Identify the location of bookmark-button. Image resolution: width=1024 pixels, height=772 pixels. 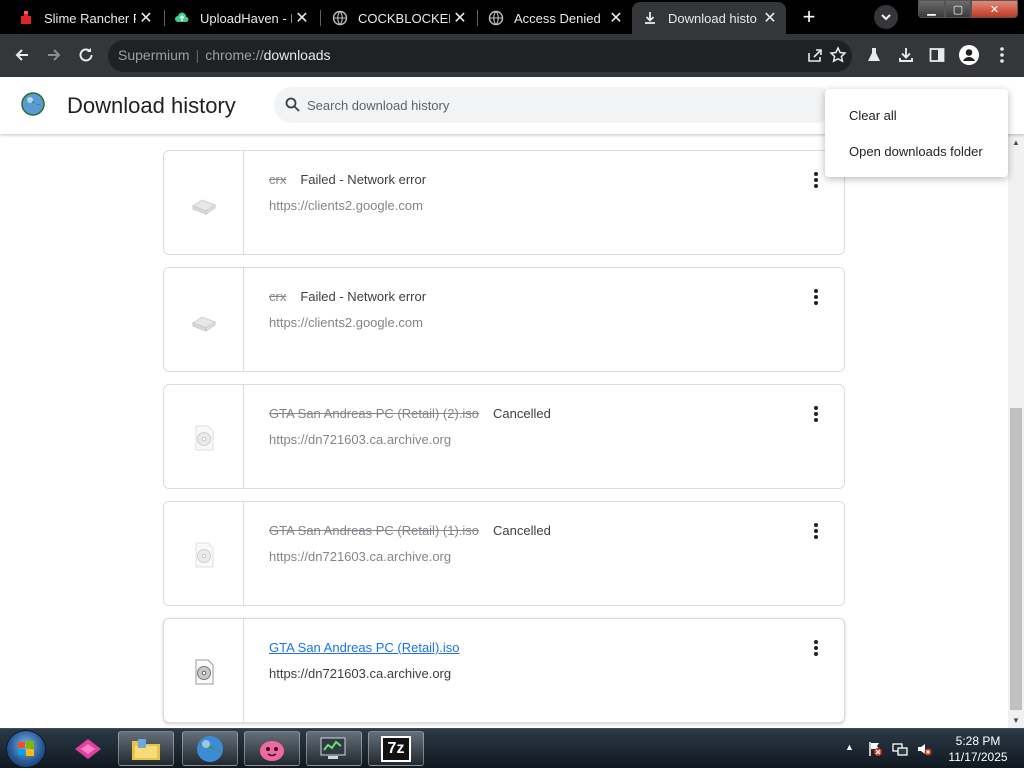
(838, 55).